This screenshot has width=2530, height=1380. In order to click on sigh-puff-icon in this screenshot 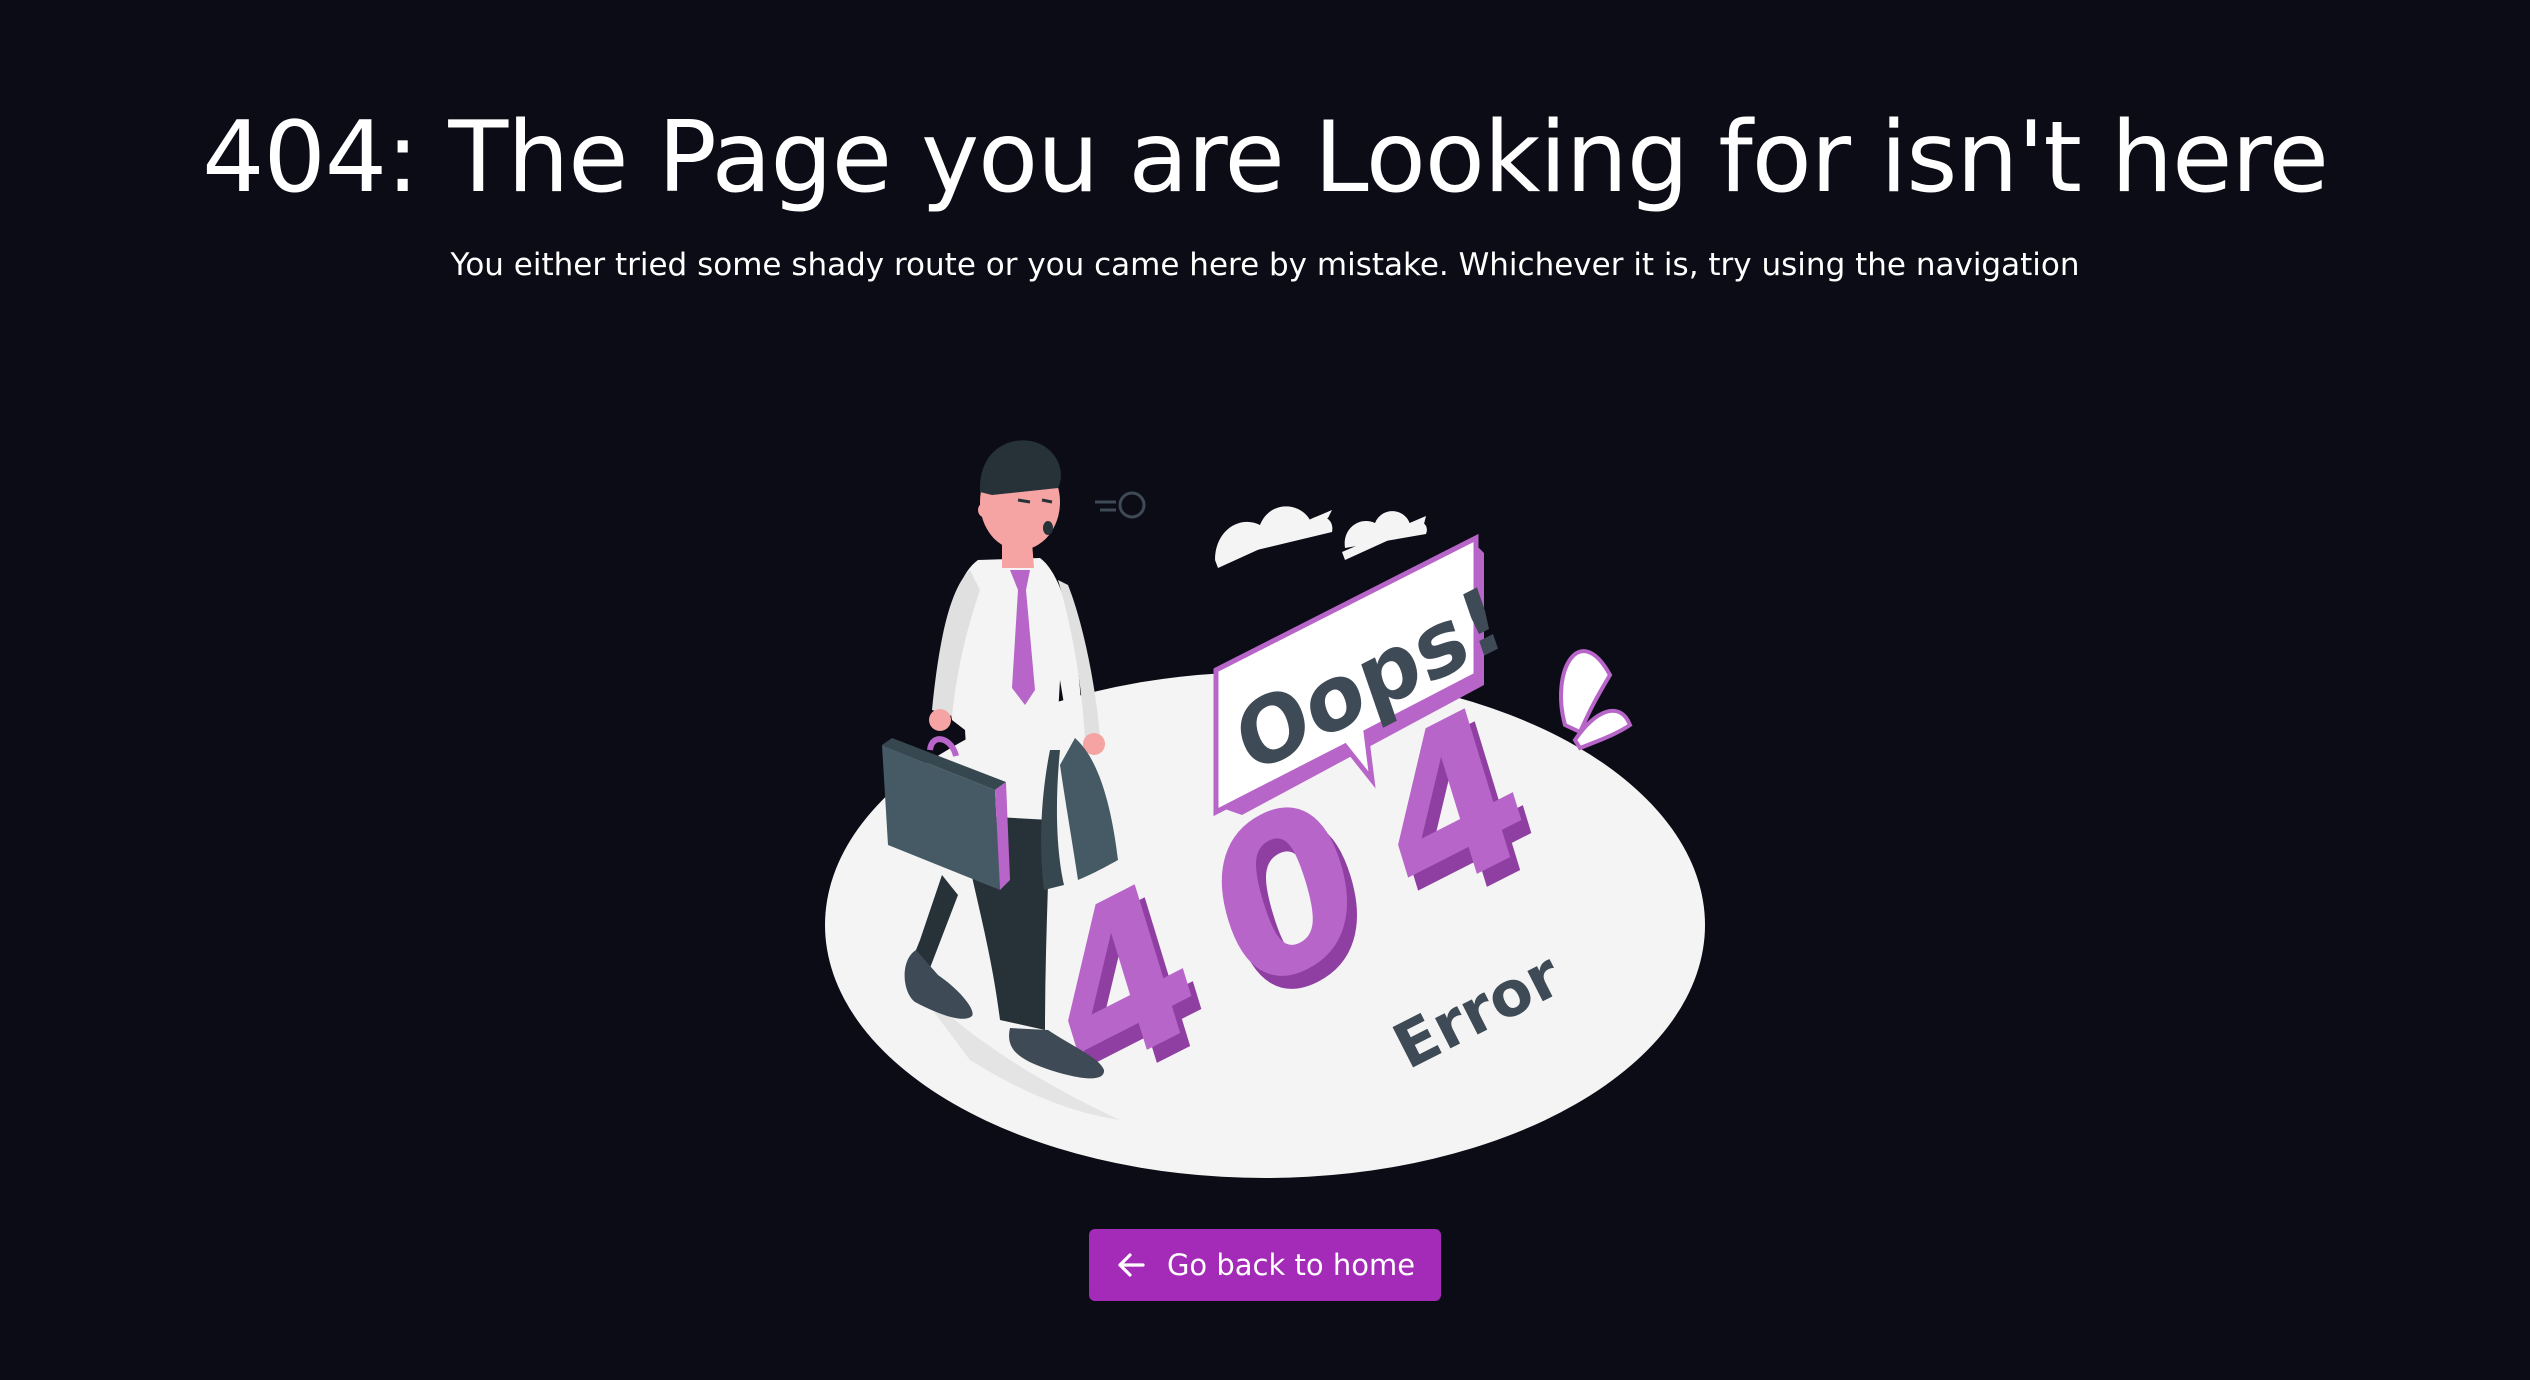, I will do `click(1120, 505)`.